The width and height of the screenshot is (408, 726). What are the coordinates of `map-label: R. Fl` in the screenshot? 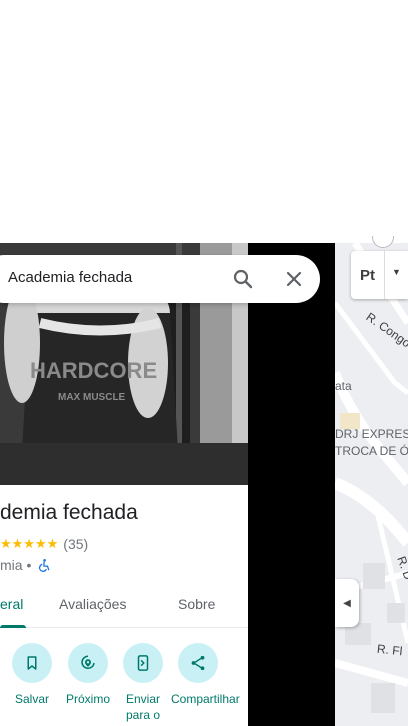 It's located at (390, 650).